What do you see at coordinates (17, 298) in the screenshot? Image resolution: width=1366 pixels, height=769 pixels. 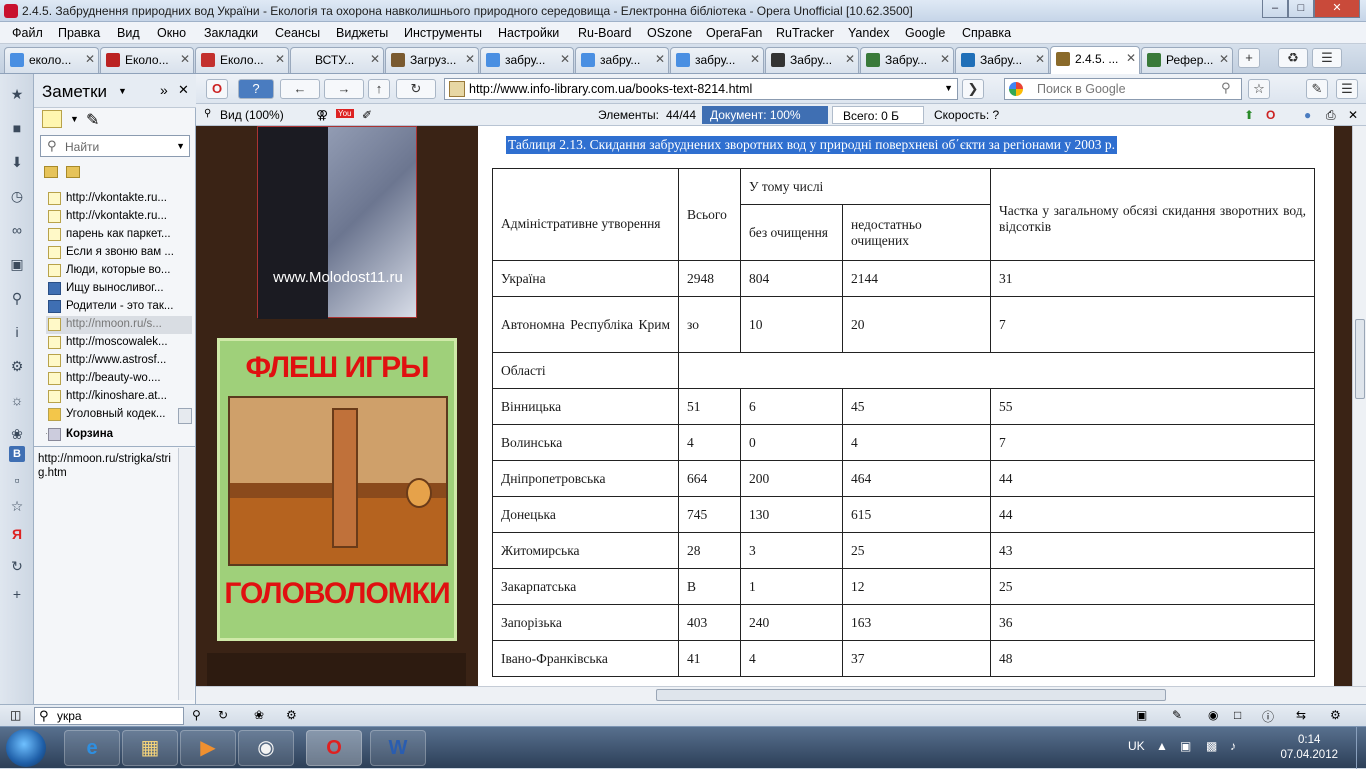 I see `search-panel-icon: ⚲` at bounding box center [17, 298].